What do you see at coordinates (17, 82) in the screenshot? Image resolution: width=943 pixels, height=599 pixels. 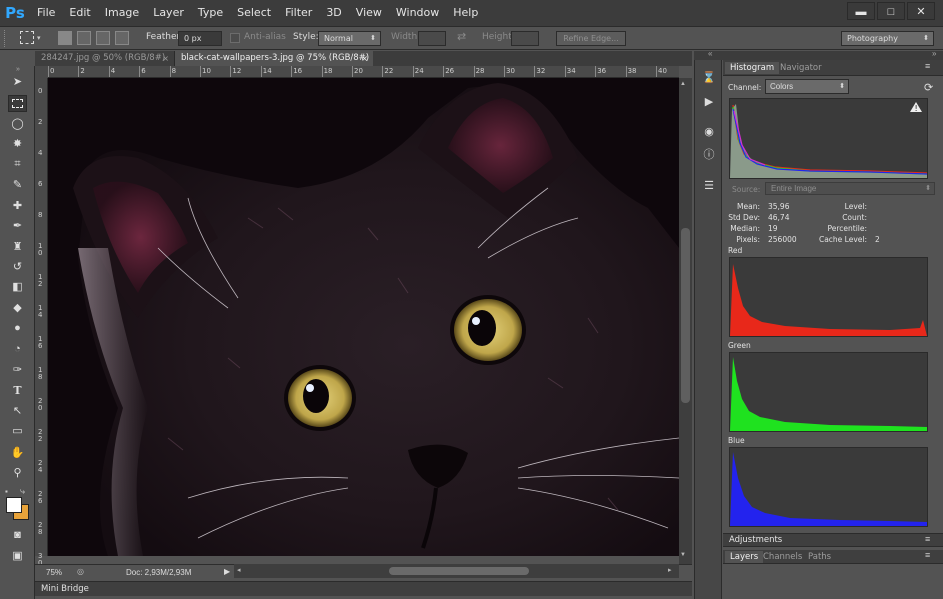 I see `move-tool-icon: ➤` at bounding box center [17, 82].